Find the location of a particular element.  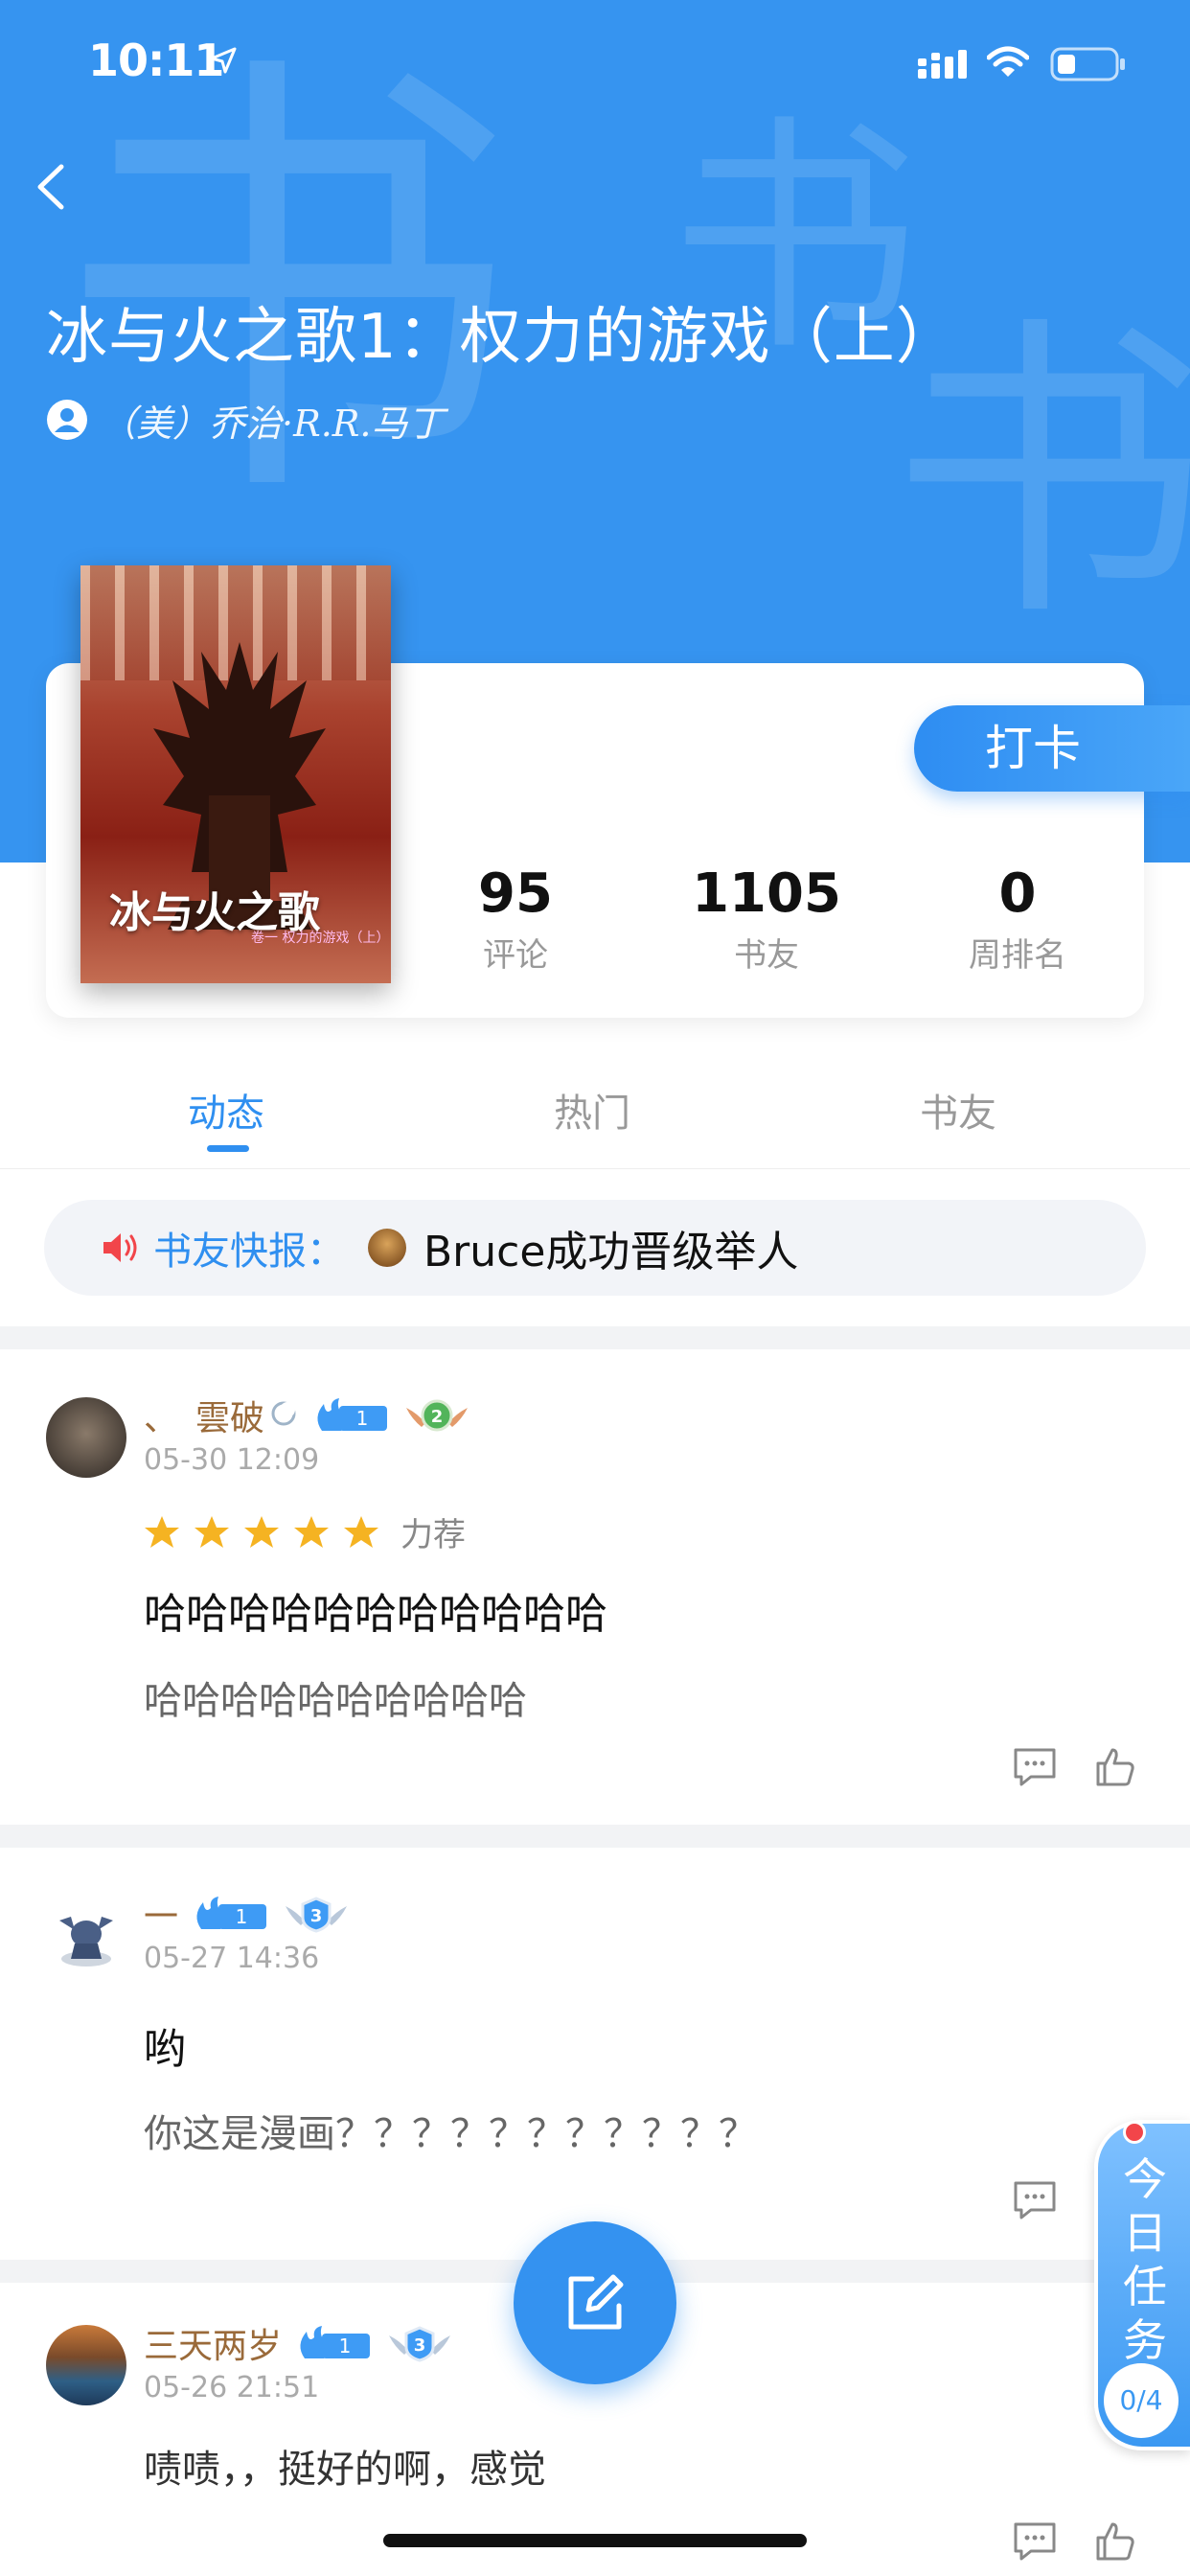

username: 一 is located at coordinates (161, 1914).